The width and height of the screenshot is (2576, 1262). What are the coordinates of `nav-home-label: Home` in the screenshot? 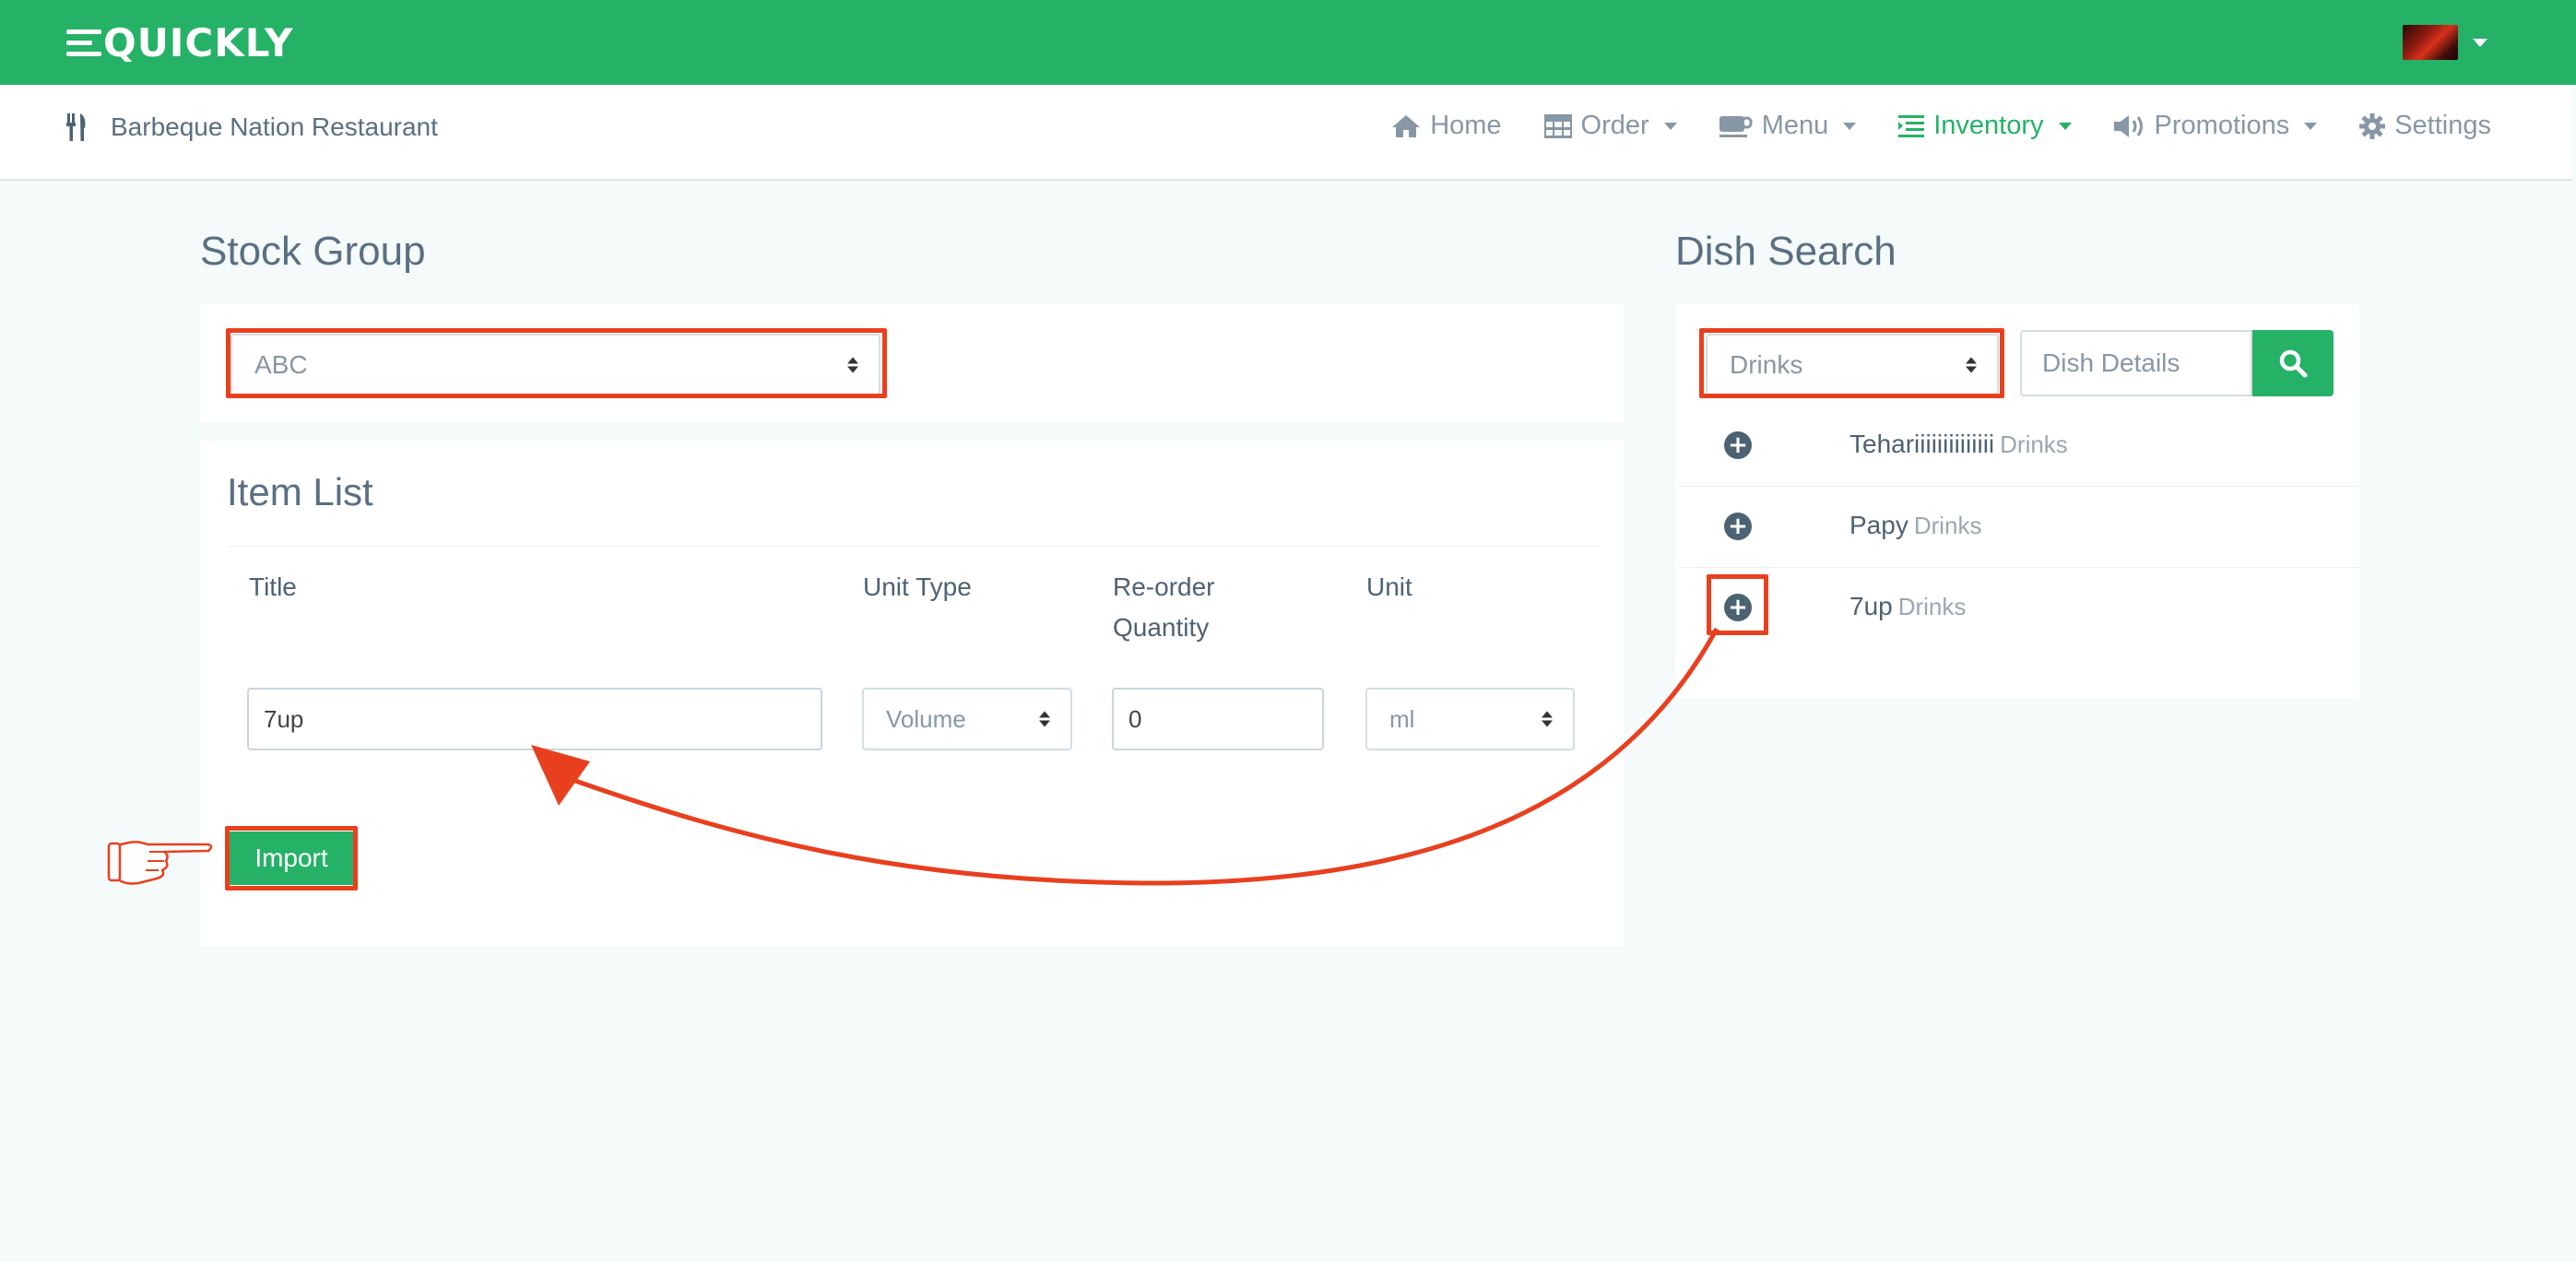 It's located at (1466, 125).